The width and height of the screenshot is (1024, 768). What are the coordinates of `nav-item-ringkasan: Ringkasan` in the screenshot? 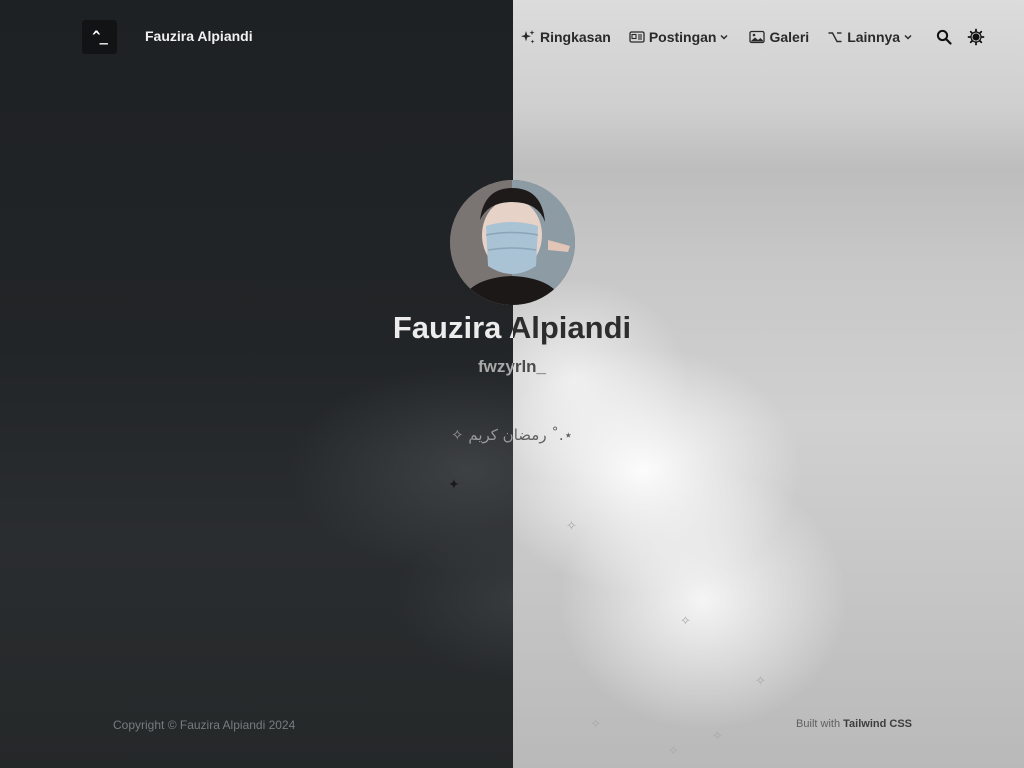 It's located at (565, 37).